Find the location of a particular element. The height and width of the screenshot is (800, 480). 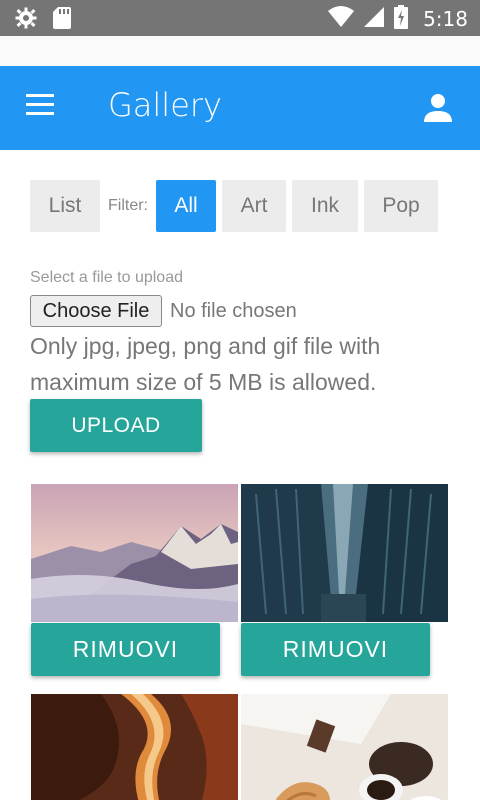

page-title: Gallery is located at coordinates (165, 105).